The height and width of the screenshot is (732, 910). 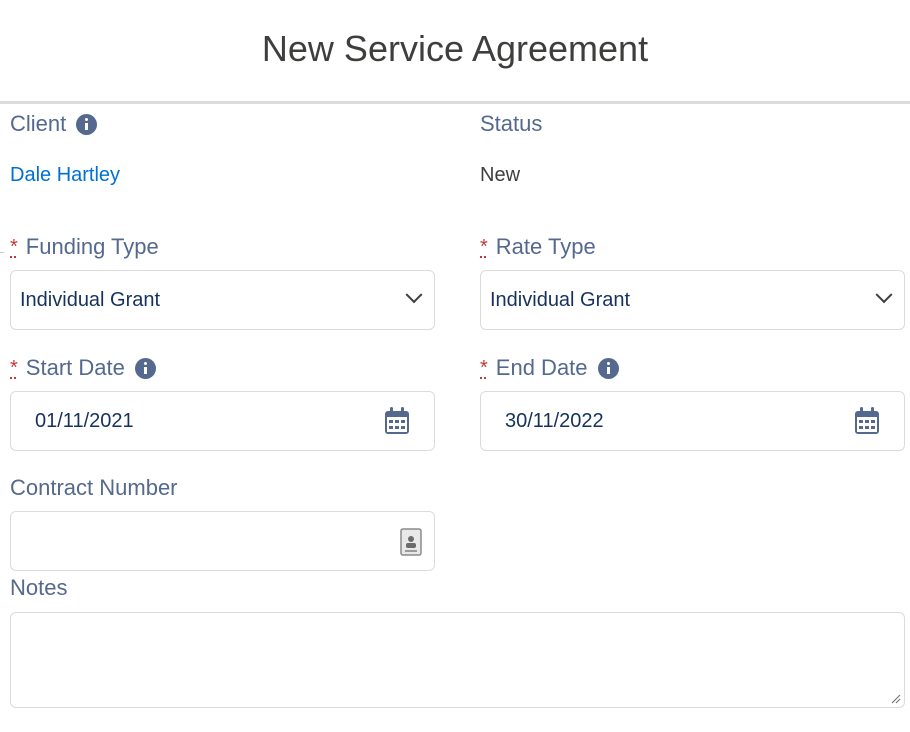 I want to click on funding-type-label: Funding Type, so click(x=92, y=246).